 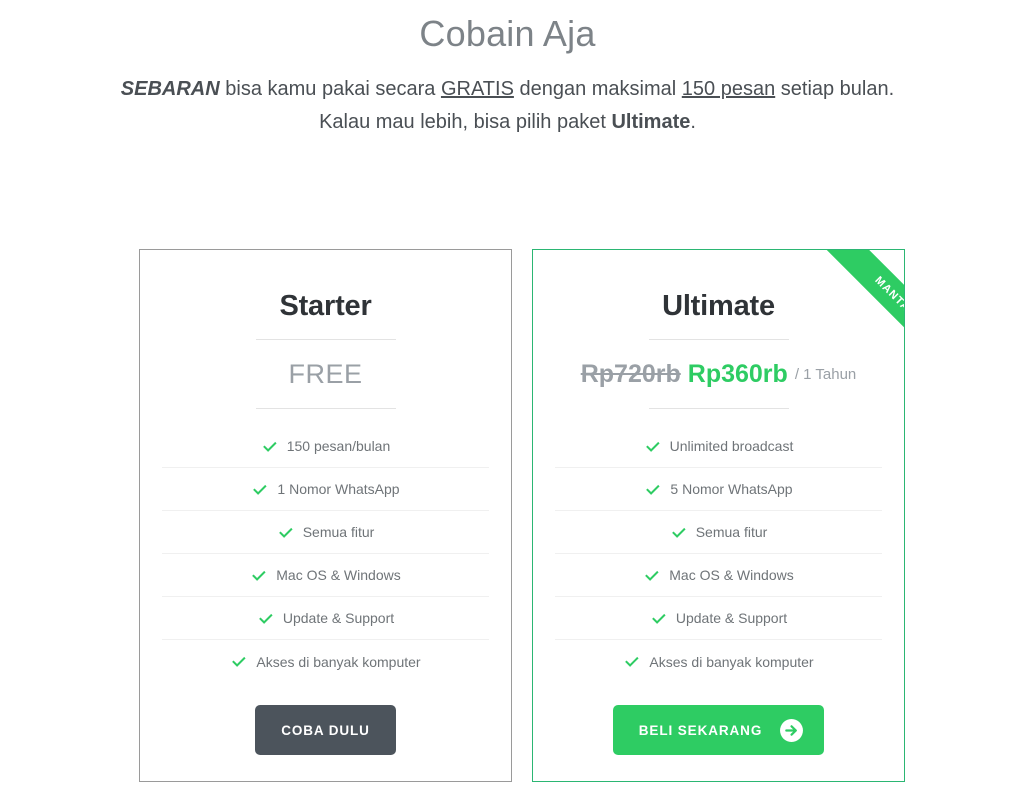 I want to click on price-row-ultimate: Rp720rb Rp360rb / 1 Tahun, so click(x=719, y=374).